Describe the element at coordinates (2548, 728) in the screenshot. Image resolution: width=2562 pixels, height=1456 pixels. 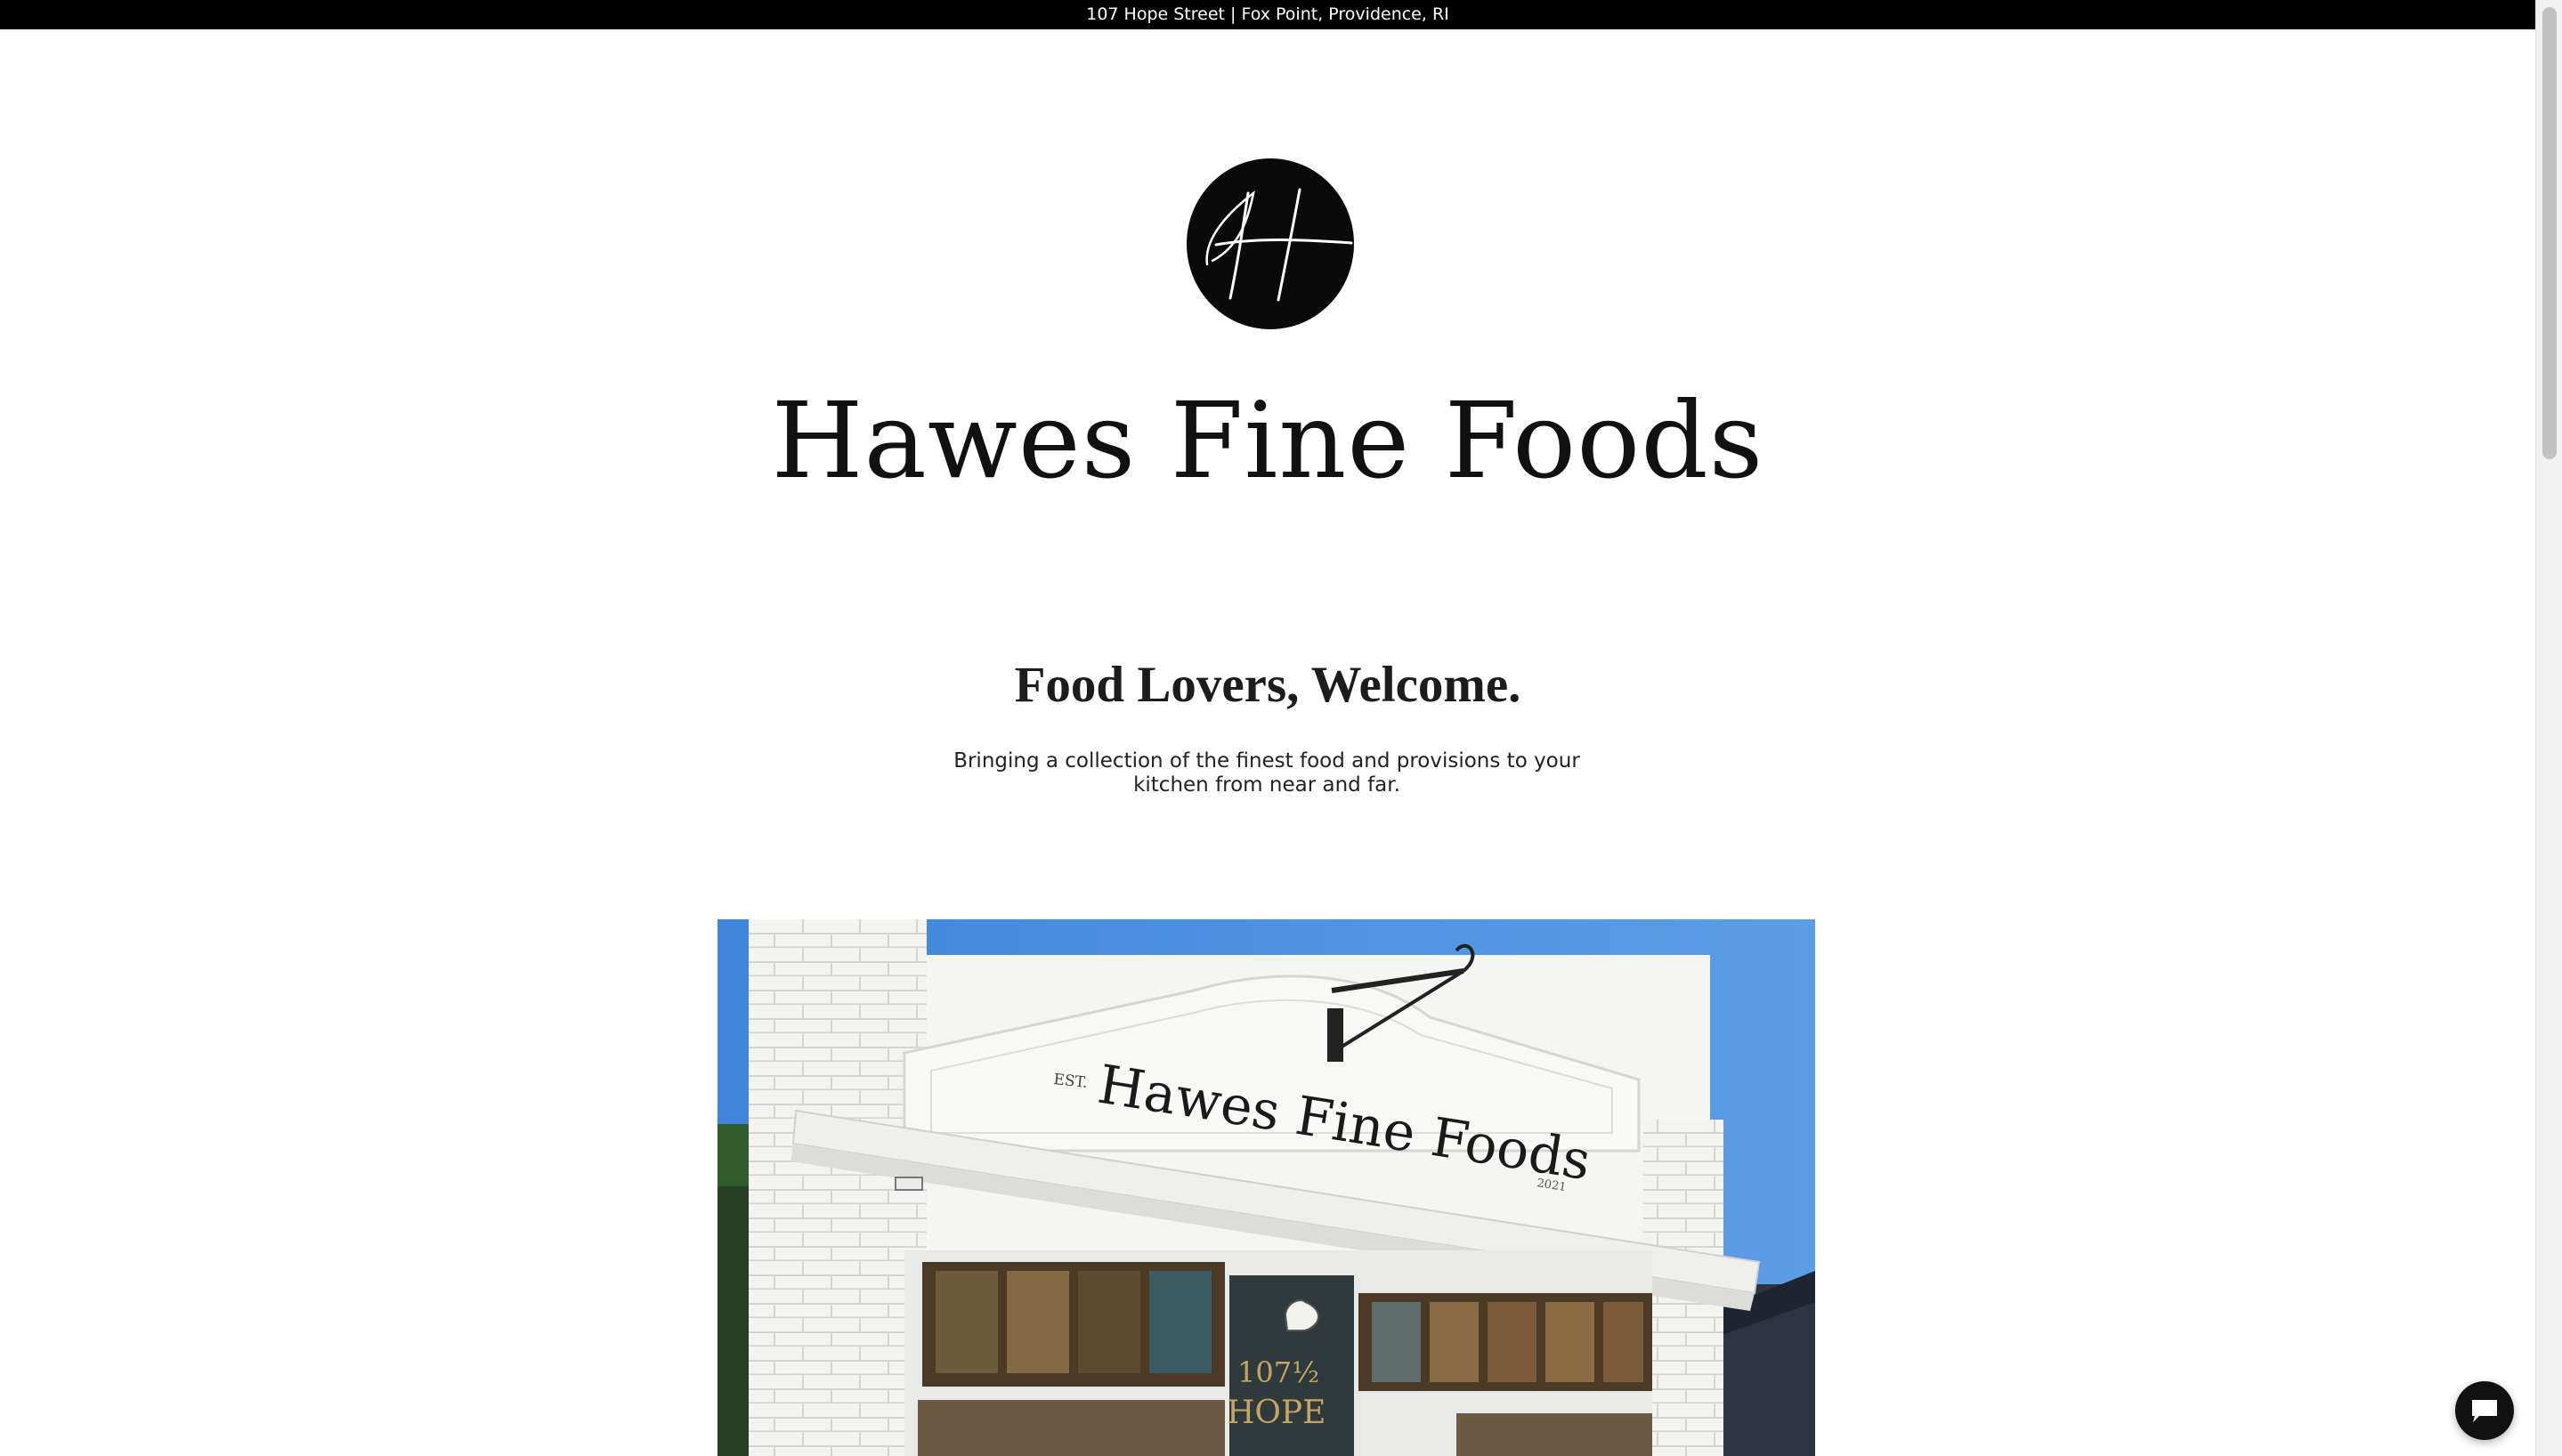
I see `scrollbar` at that location.